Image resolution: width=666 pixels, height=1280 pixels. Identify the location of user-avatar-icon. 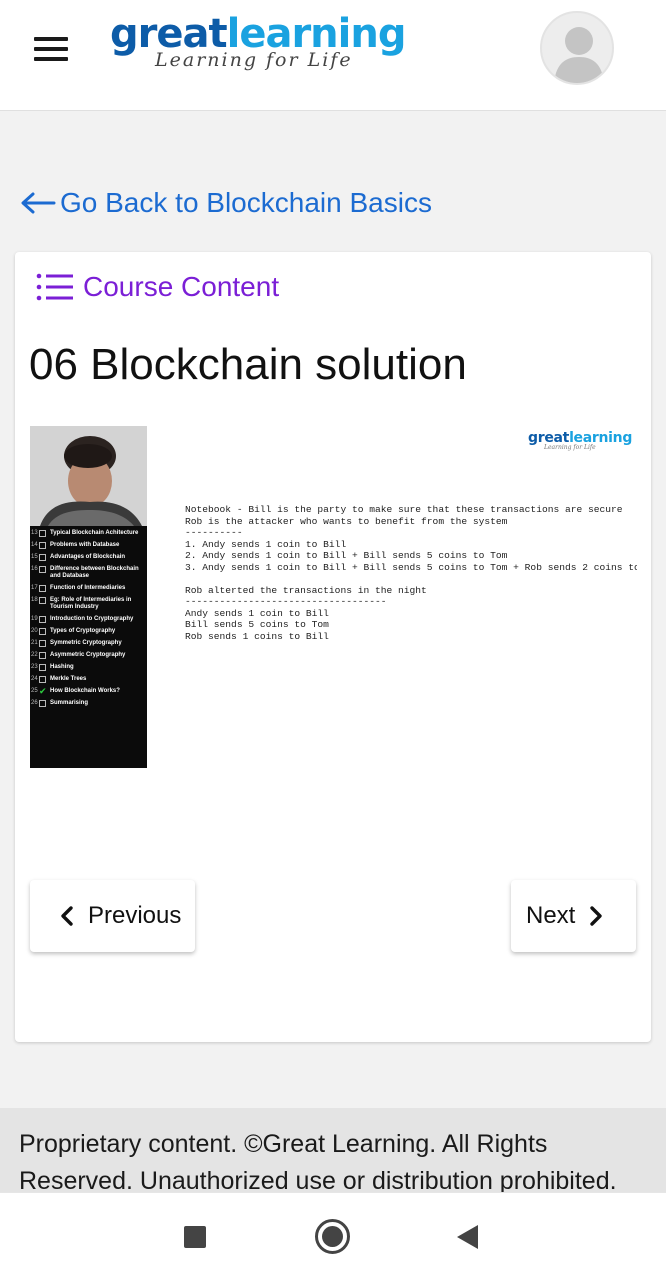
(577, 48).